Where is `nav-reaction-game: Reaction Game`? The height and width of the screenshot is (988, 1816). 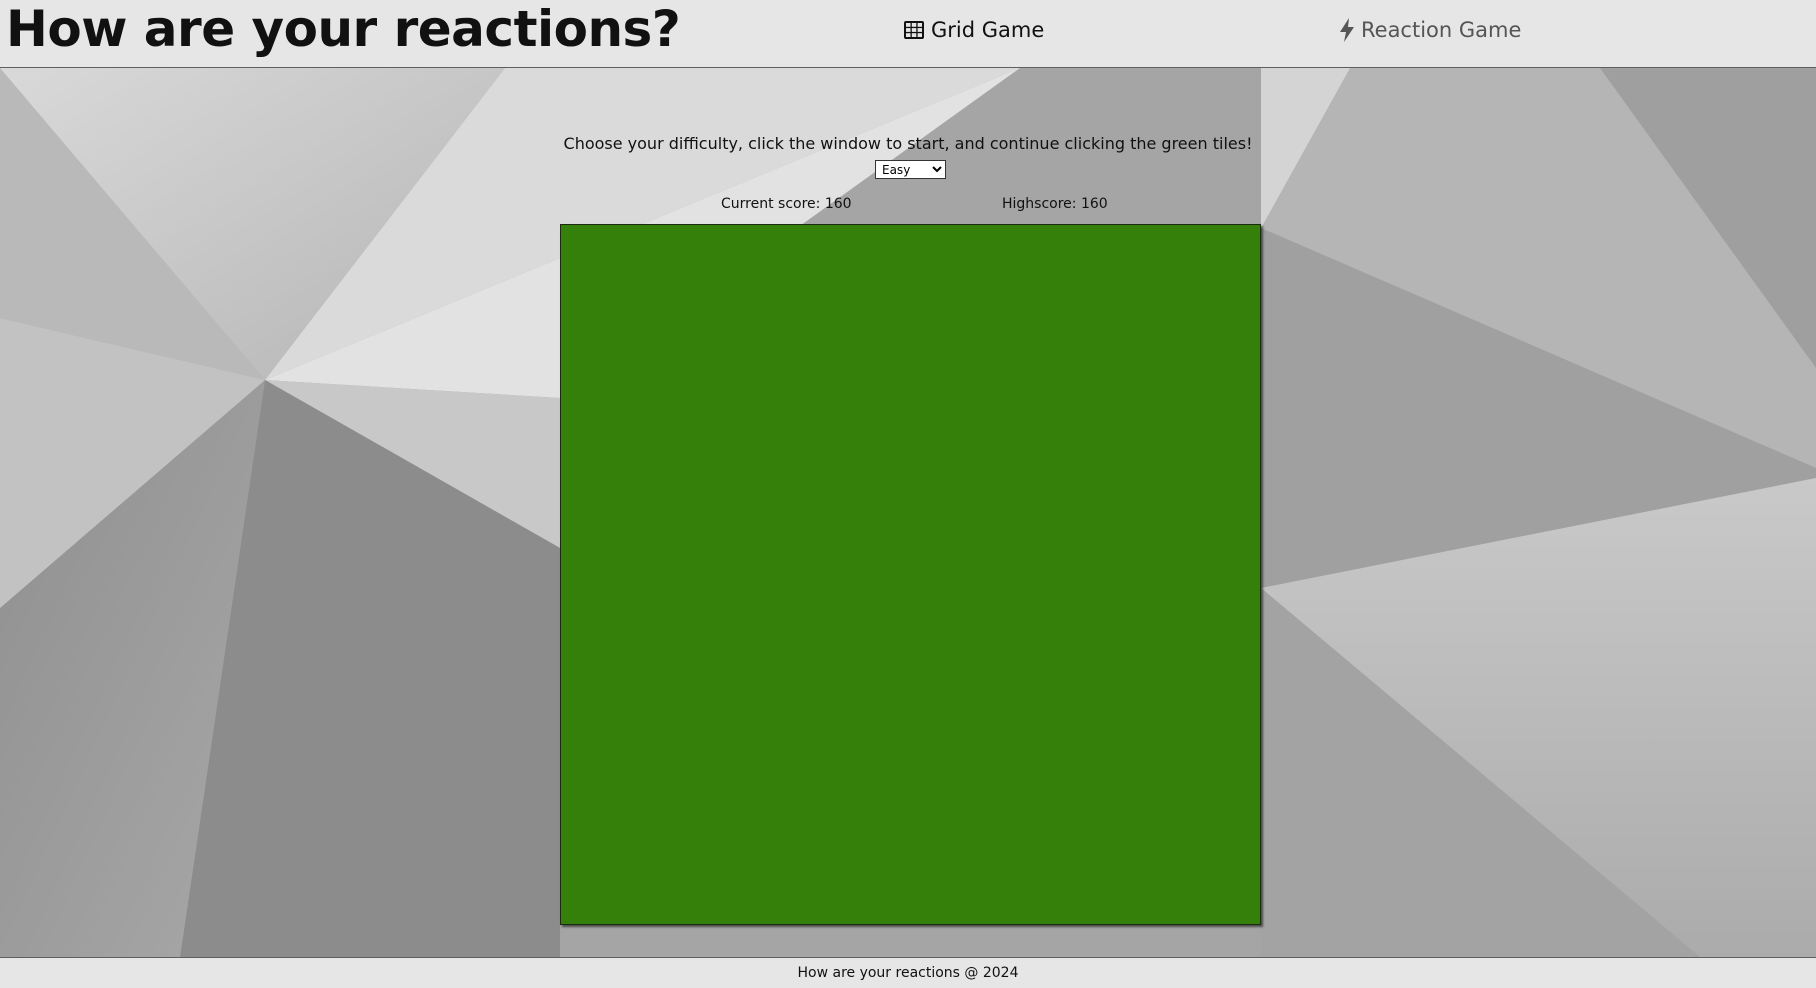 nav-reaction-game: Reaction Game is located at coordinates (1430, 30).